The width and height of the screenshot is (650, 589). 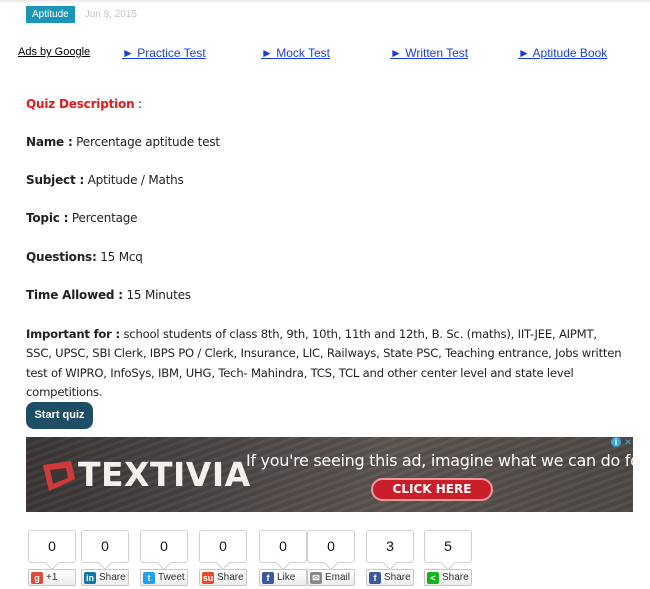 I want to click on quiz-questions-row: Questions: 15 Mcq, so click(x=84, y=257).